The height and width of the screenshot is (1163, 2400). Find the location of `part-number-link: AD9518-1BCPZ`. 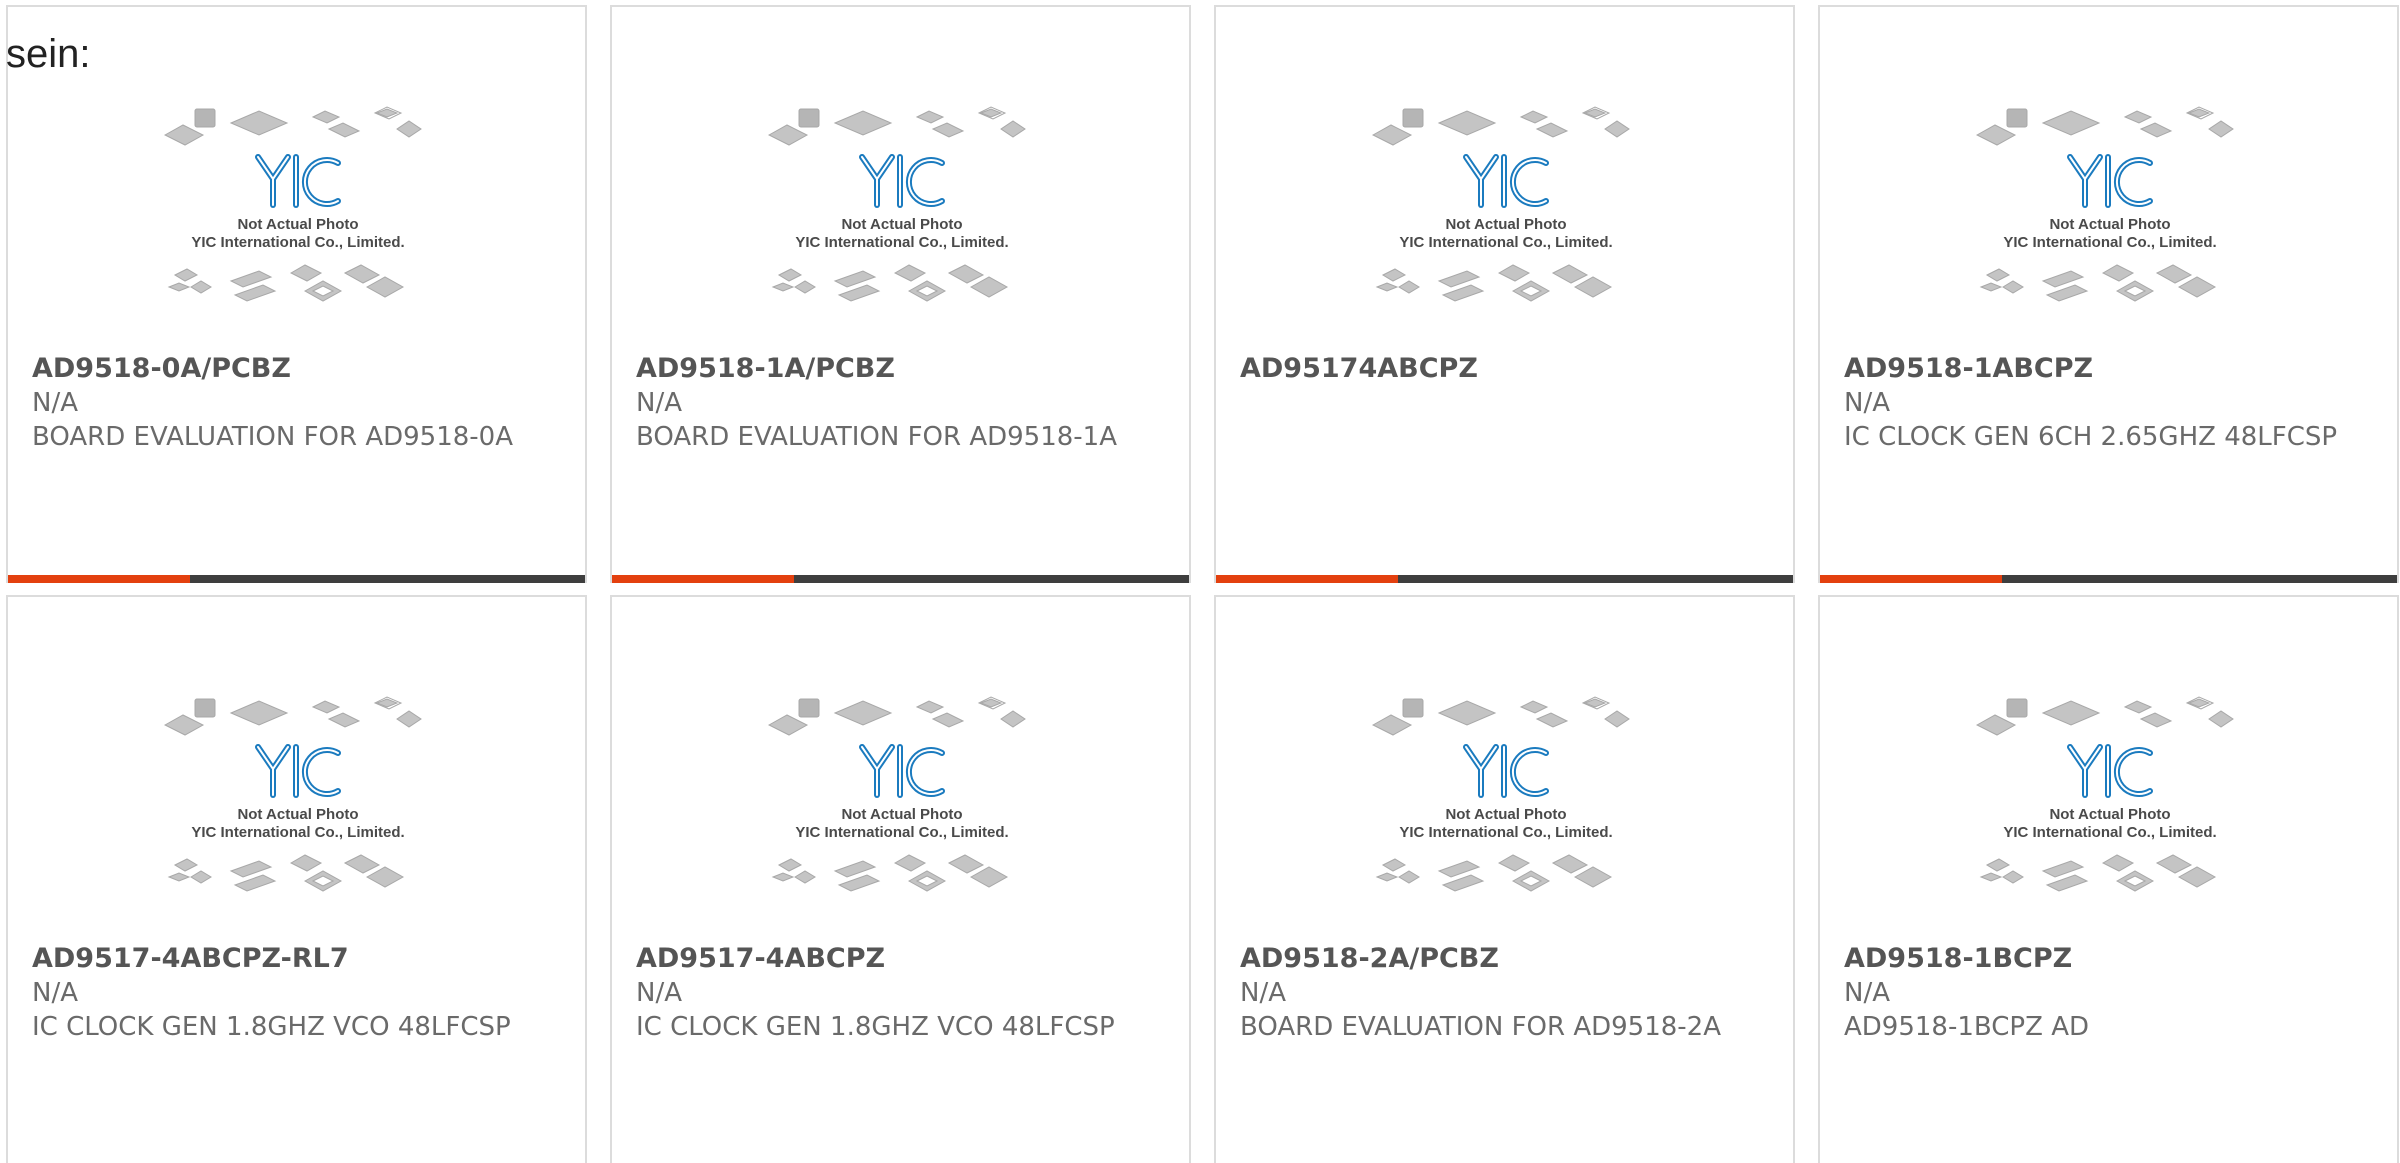

part-number-link: AD9518-1BCPZ is located at coordinates (2108, 959).